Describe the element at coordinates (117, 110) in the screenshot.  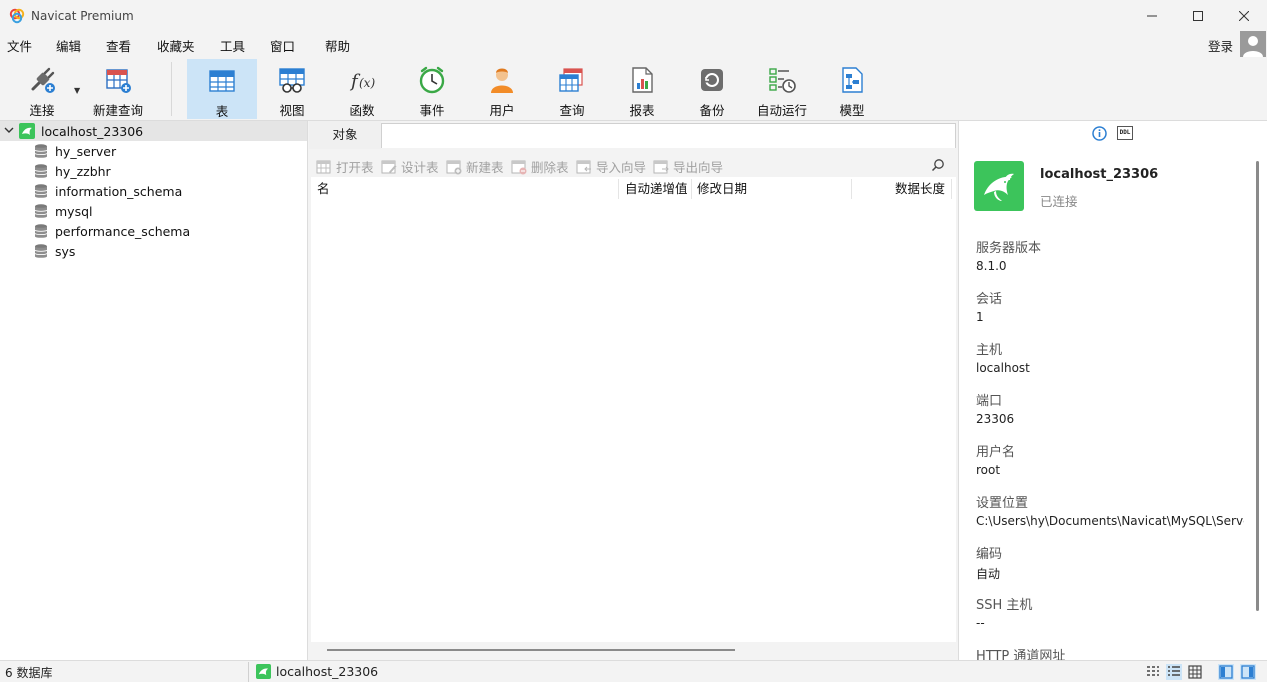
I see `new-query-label: 新建查询` at that location.